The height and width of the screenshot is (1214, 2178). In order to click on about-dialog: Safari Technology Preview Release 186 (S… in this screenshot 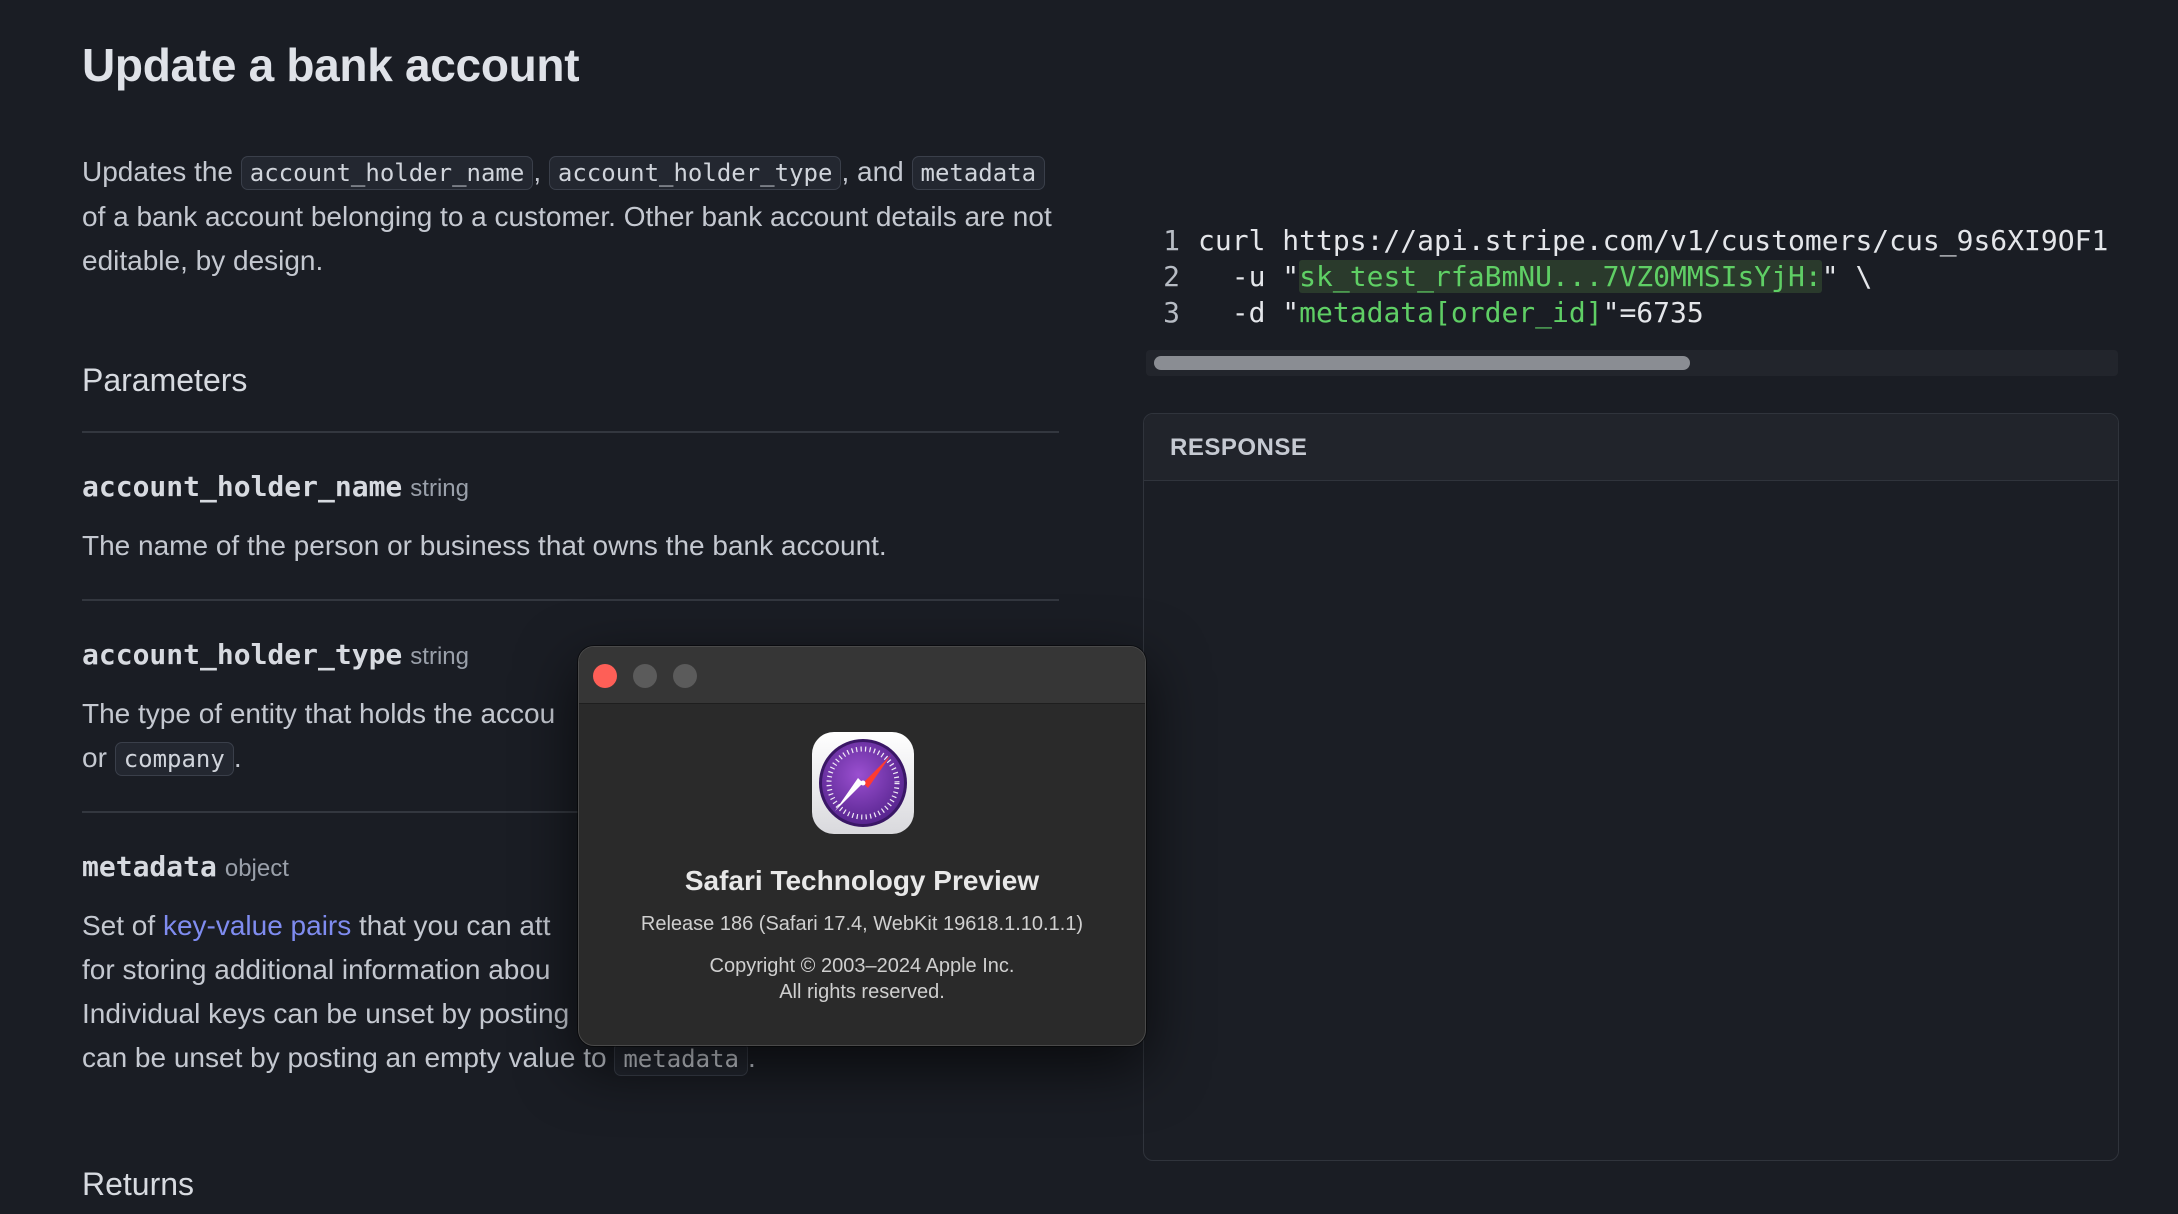, I will do `click(862, 846)`.